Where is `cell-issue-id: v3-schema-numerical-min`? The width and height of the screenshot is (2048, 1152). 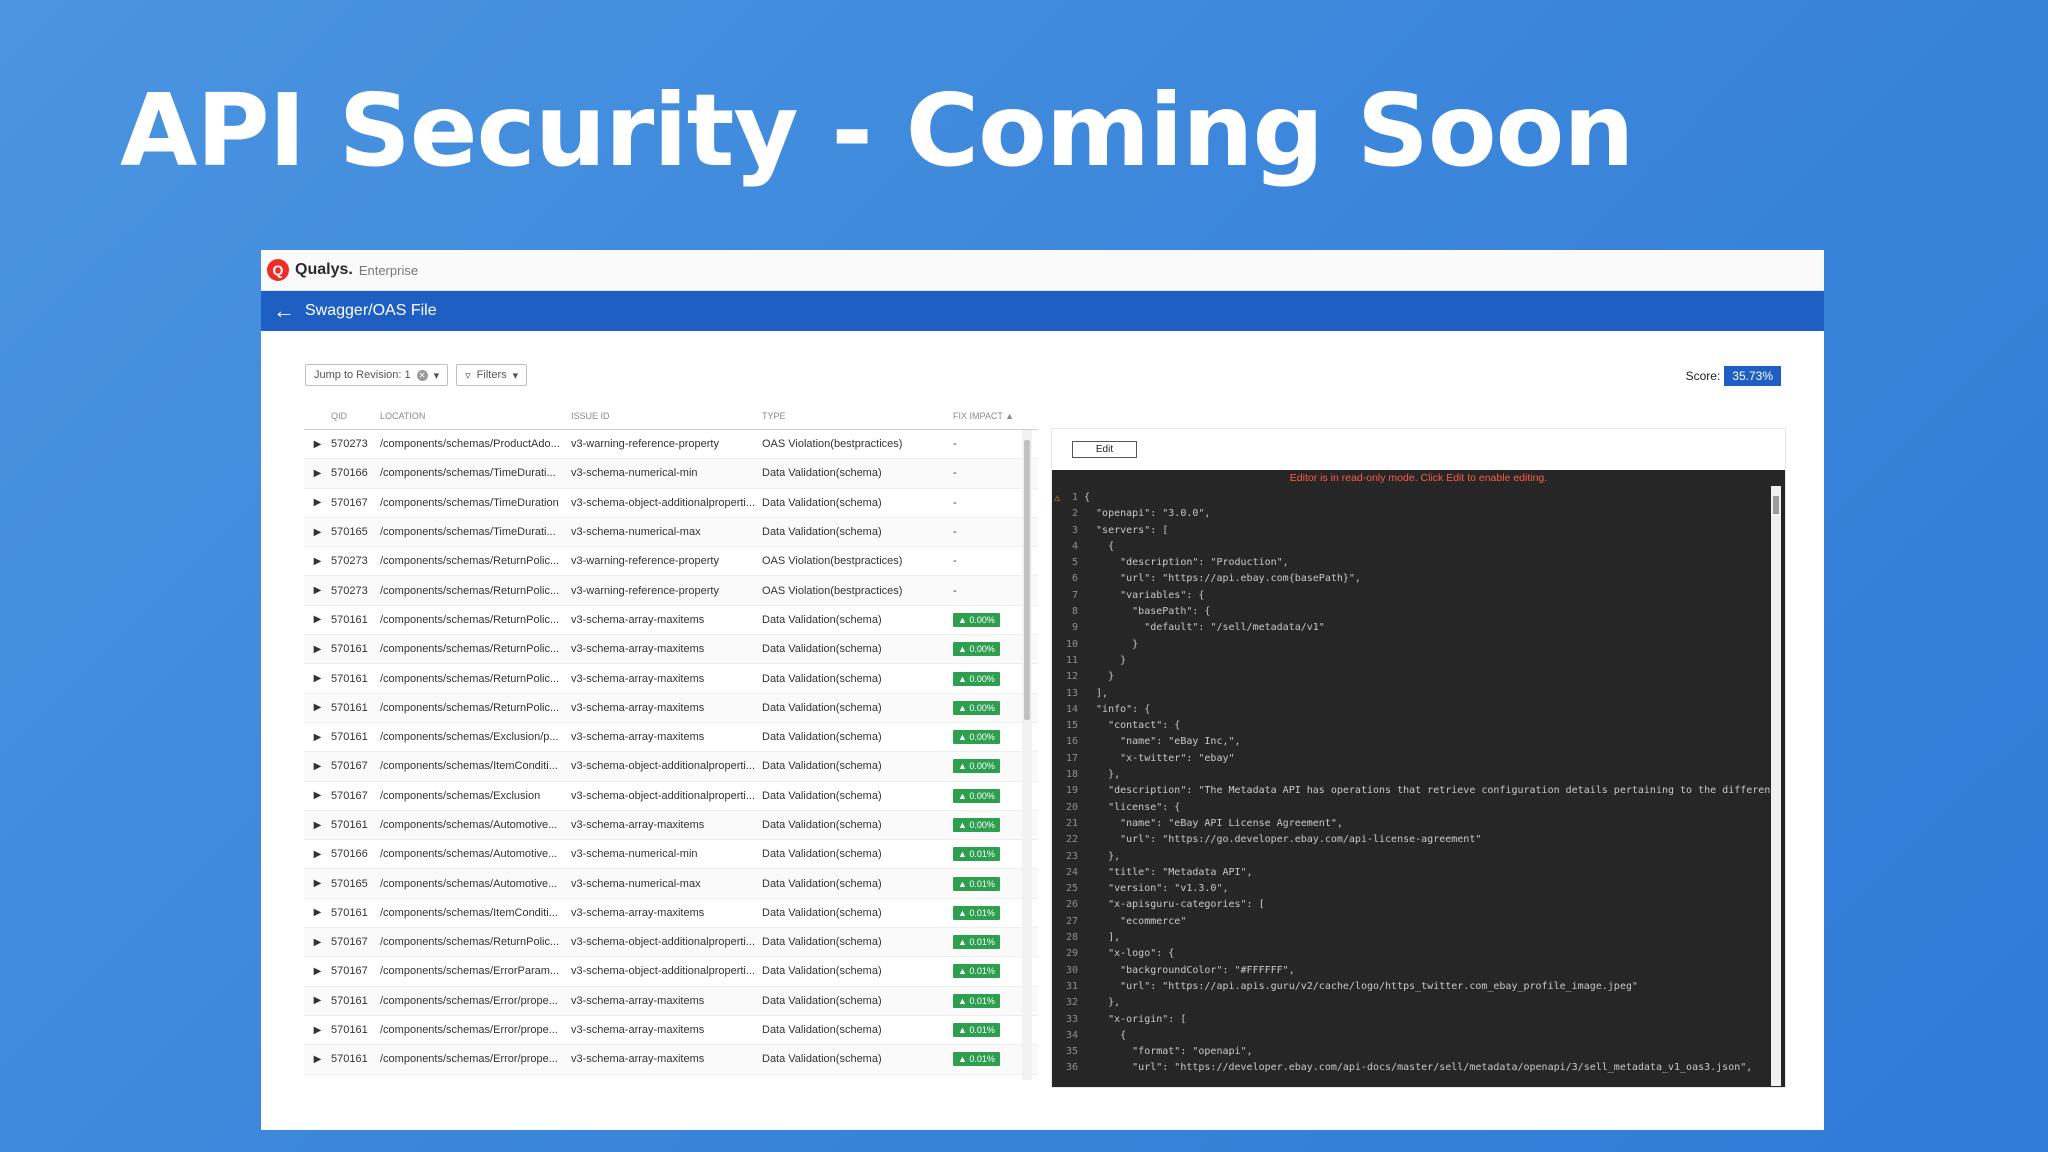 cell-issue-id: v3-schema-numerical-min is located at coordinates (634, 854).